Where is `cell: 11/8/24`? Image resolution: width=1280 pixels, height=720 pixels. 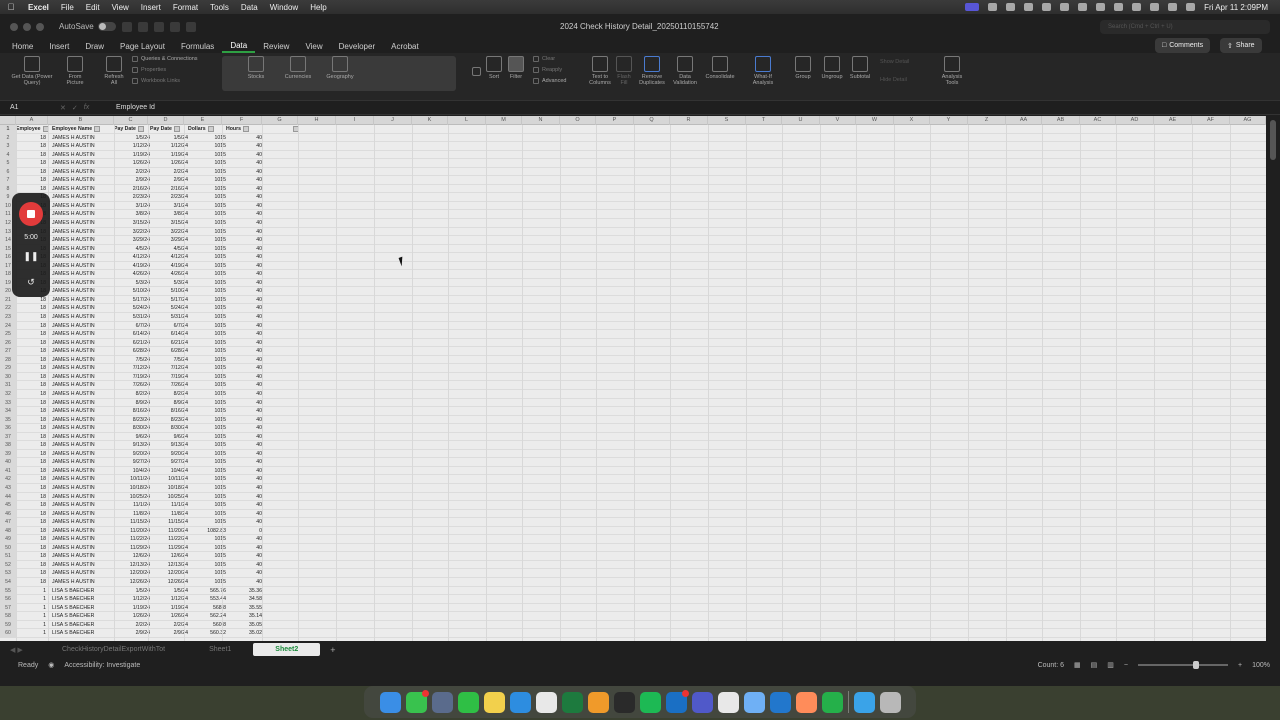
cell: 11/8/24 is located at coordinates (169, 514).